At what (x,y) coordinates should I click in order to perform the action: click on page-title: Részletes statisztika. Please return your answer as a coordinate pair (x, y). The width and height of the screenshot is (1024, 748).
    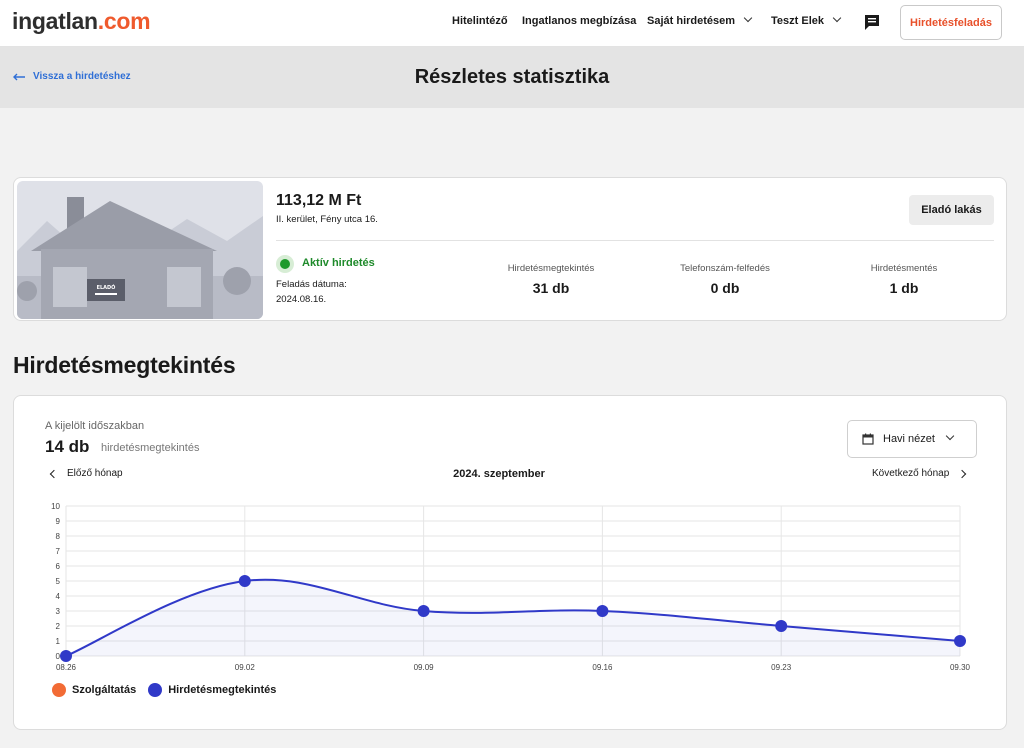
    Looking at the image, I should click on (512, 77).